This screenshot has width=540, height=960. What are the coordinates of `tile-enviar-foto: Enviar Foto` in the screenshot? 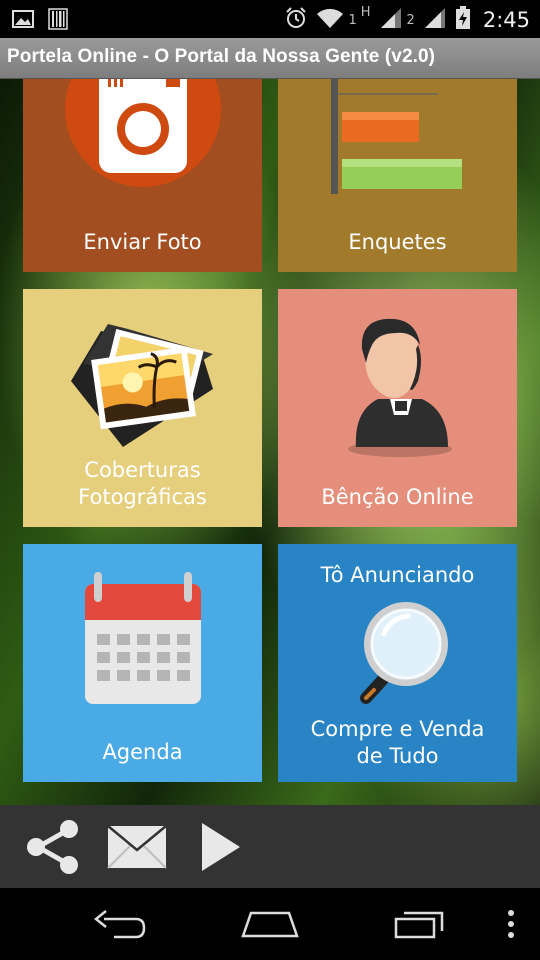 It's located at (142, 175).